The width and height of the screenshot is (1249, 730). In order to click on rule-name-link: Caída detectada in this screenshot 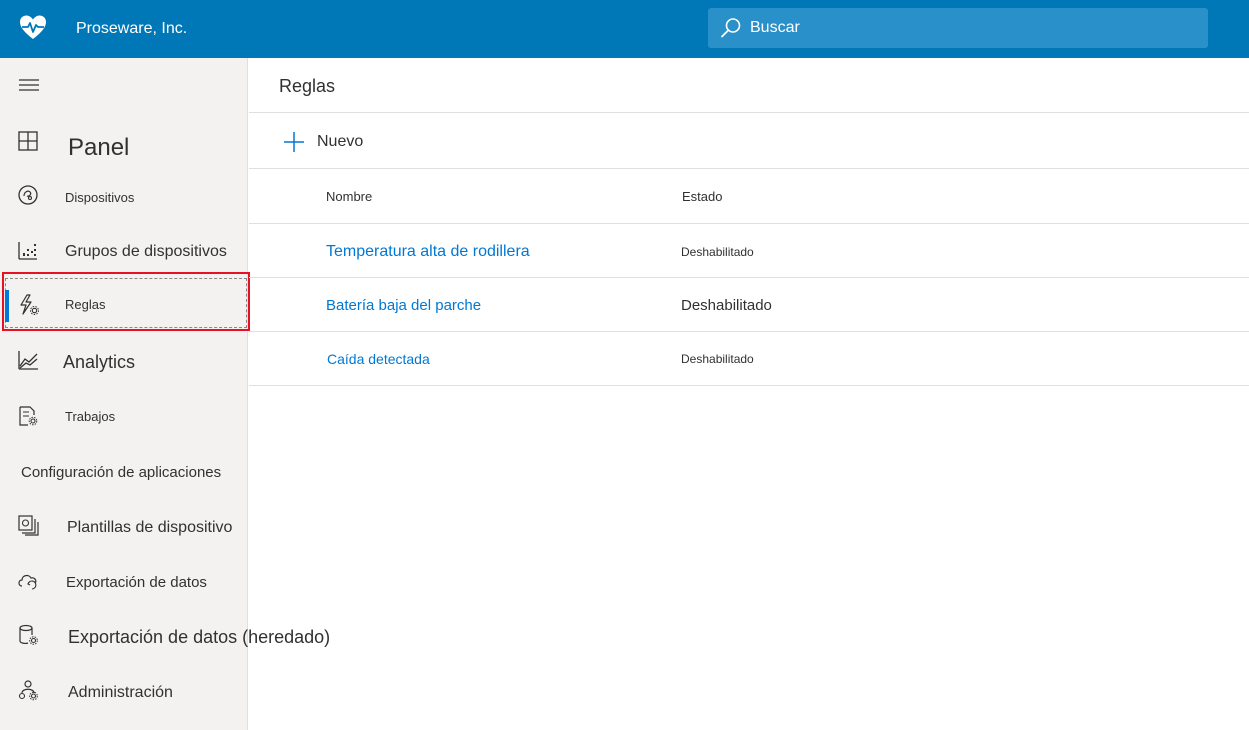, I will do `click(378, 359)`.